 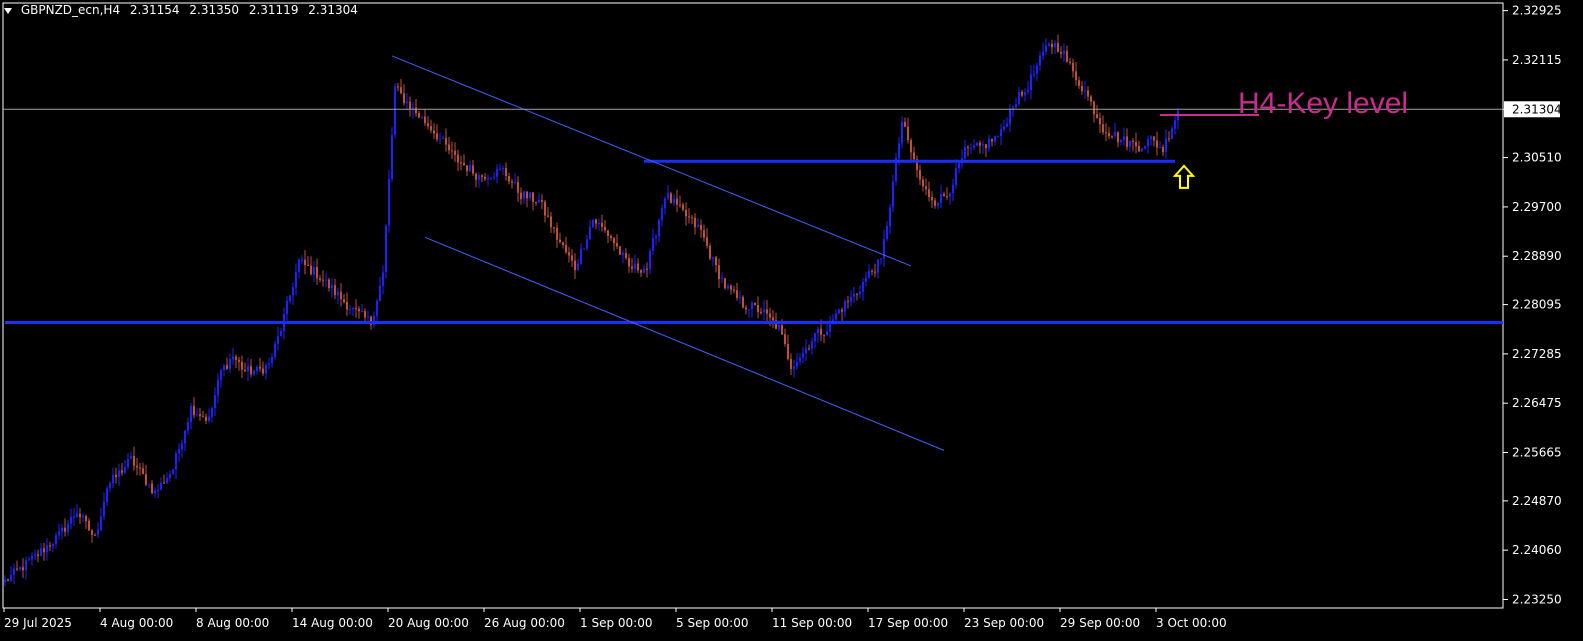 I want to click on current-price-label: 2.31304, so click(x=1537, y=109).